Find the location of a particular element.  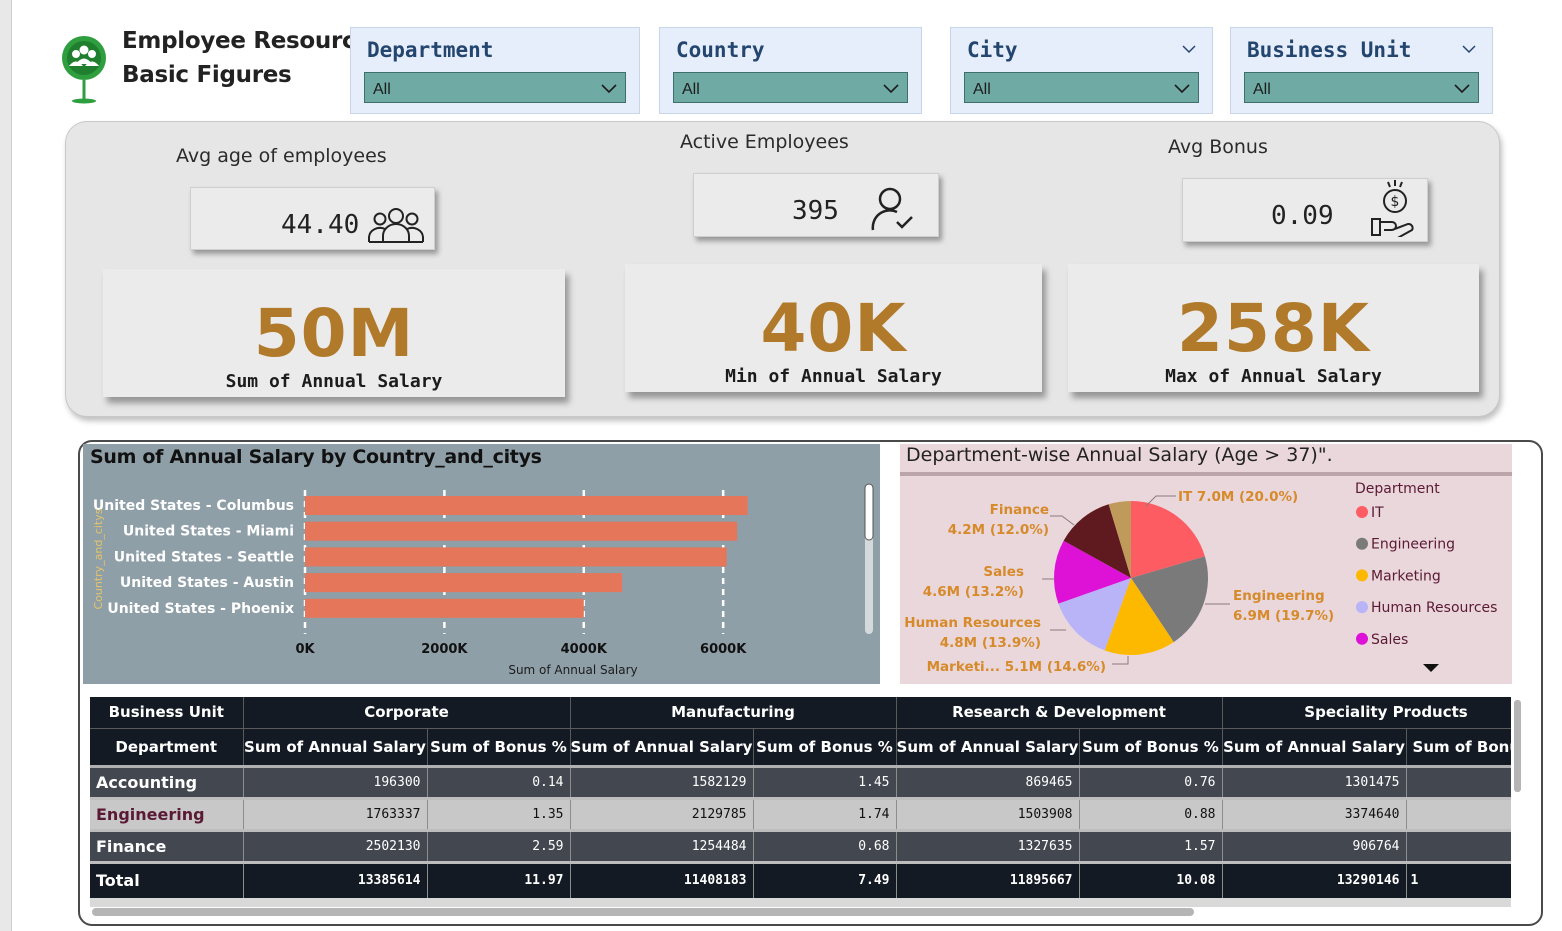

people-group-icon is located at coordinates (396, 225).